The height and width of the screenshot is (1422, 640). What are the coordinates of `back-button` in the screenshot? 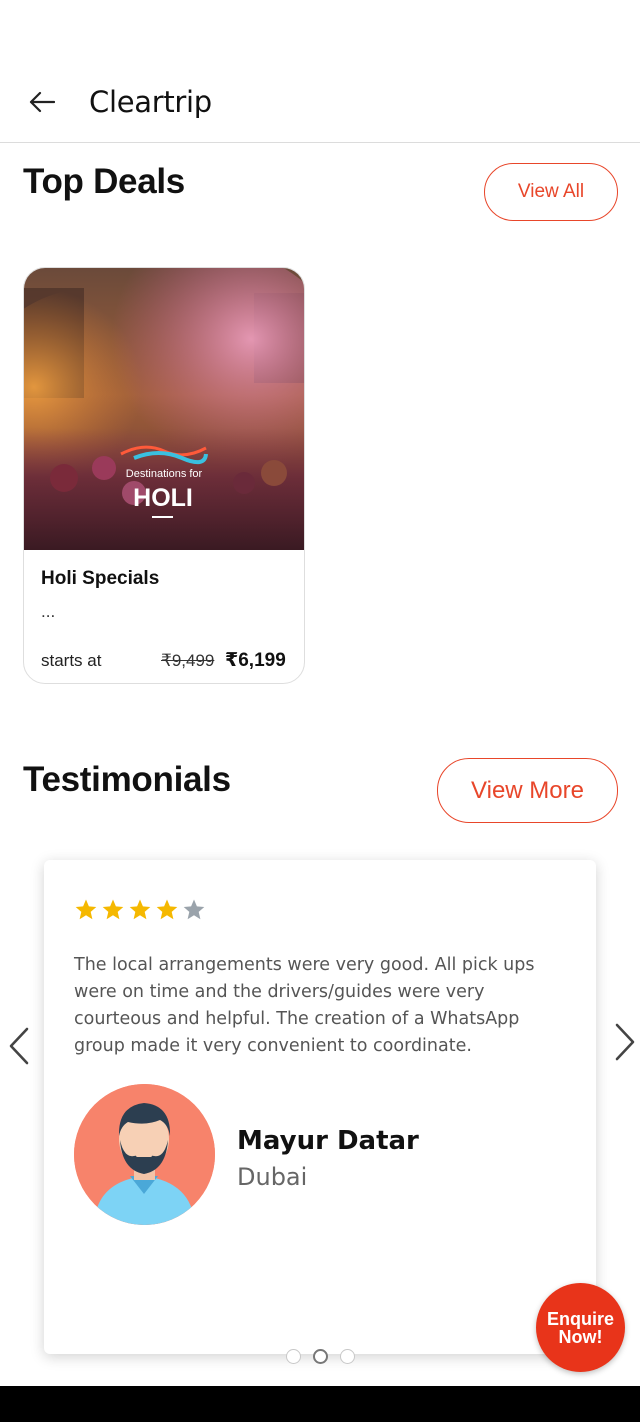 It's located at (42, 102).